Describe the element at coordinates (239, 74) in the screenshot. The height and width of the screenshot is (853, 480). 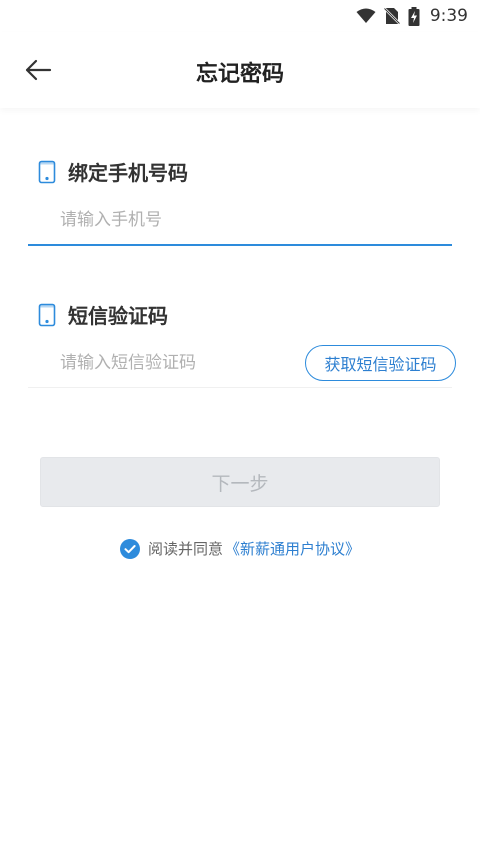
I see `page-title: 忘记密码` at that location.